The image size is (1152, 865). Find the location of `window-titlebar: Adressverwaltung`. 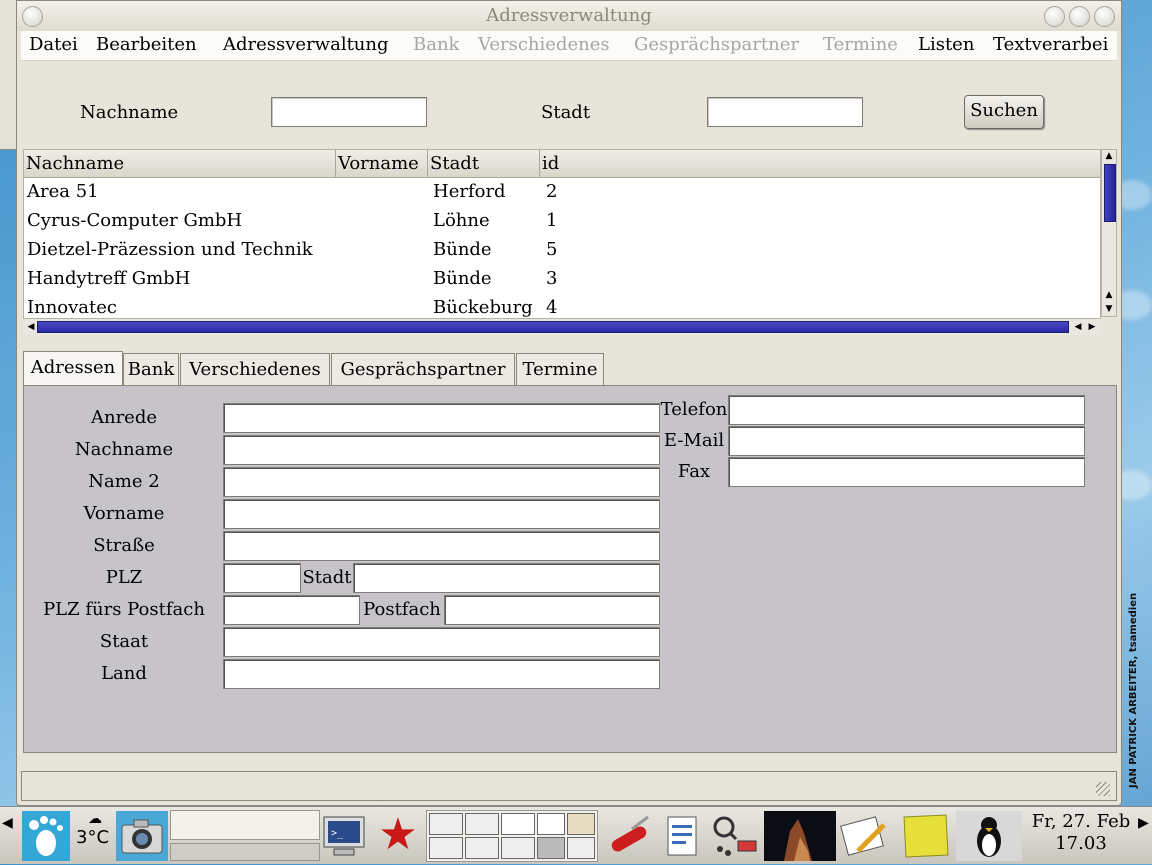

window-titlebar: Adressverwaltung is located at coordinates (569, 16).